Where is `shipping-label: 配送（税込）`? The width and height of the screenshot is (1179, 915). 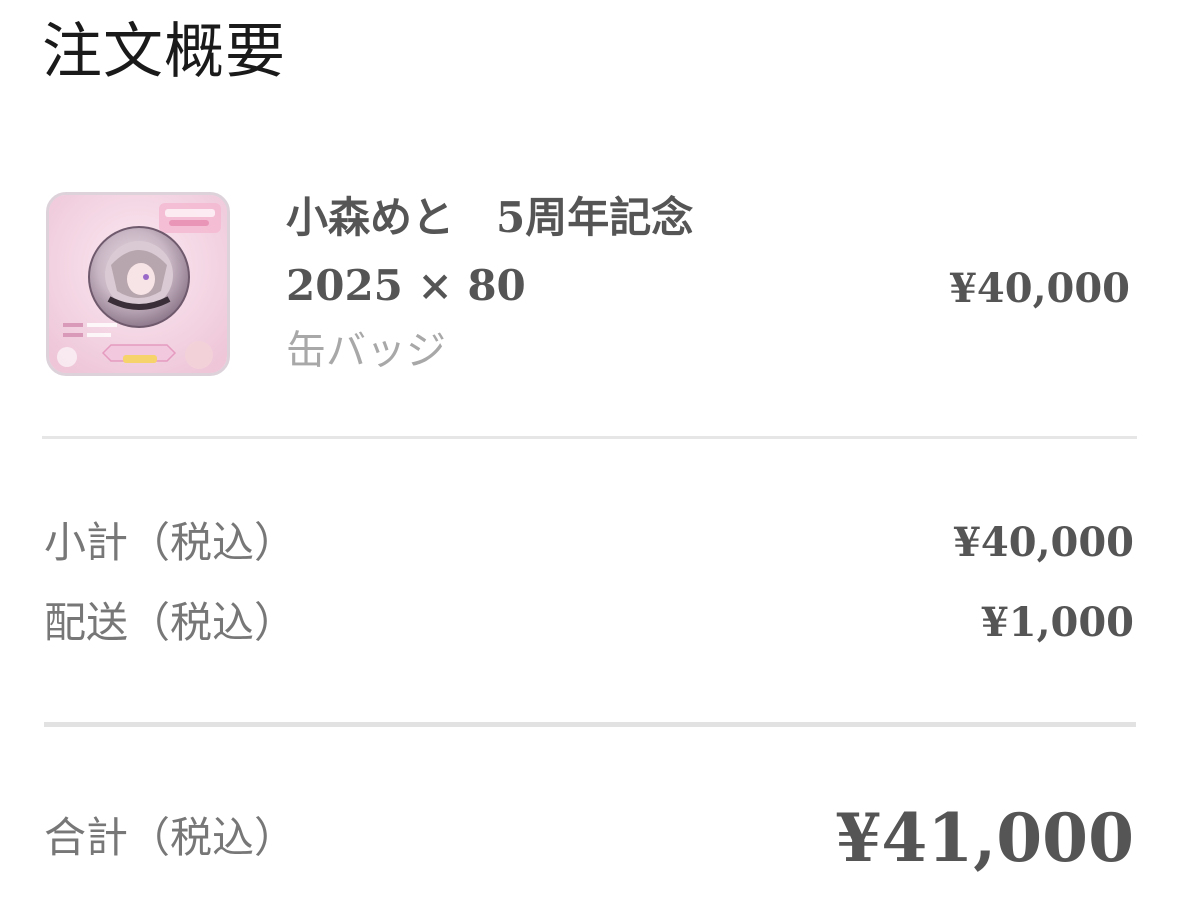 shipping-label: 配送（税込） is located at coordinates (170, 622).